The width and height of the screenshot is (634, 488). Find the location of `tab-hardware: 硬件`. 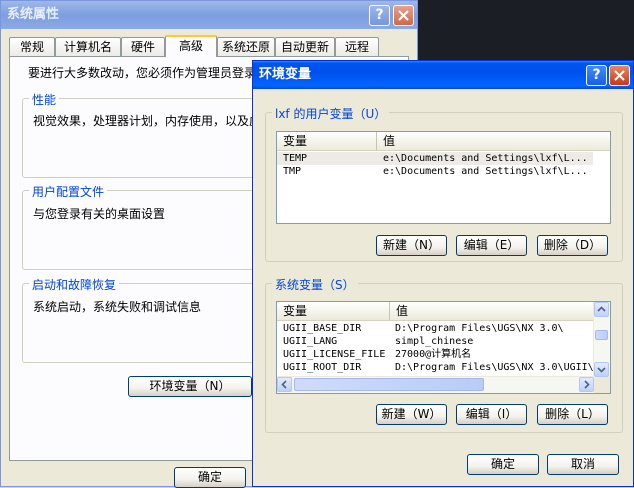

tab-hardware: 硬件 is located at coordinates (143, 46).